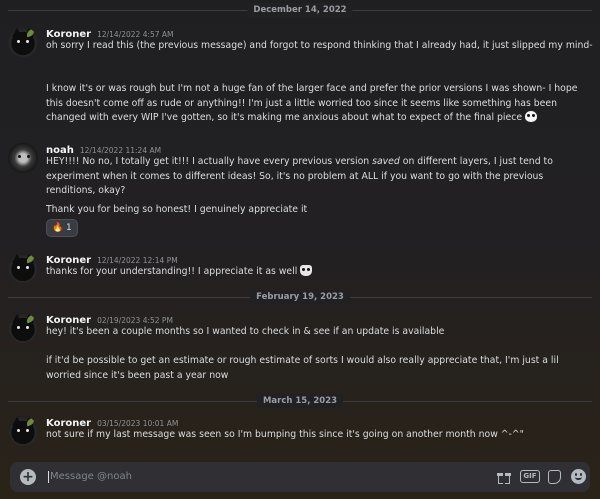 Image resolution: width=600 pixels, height=499 pixels. I want to click on date-divider-label: February 19, 2023, so click(300, 297).